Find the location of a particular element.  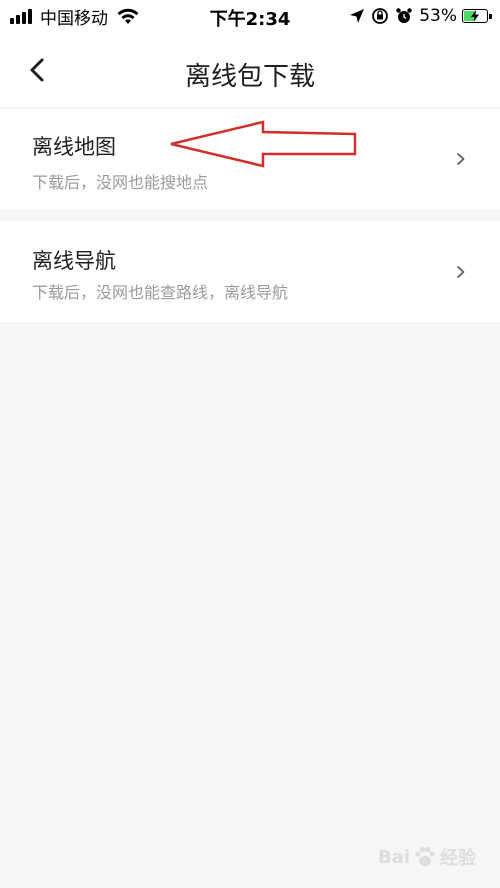

offline-navigation-title: 离线导航 is located at coordinates (74, 261).